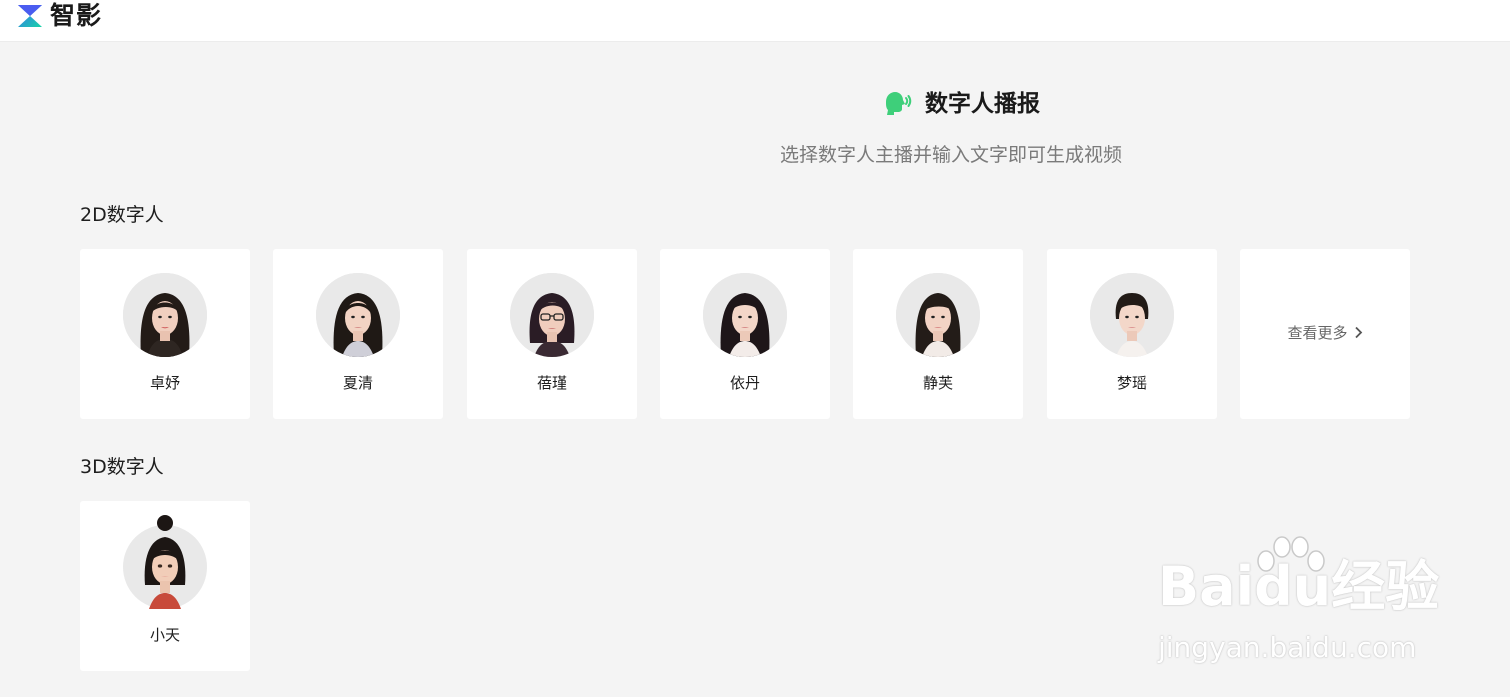 The width and height of the screenshot is (1510, 697). What do you see at coordinates (122, 467) in the screenshot?
I see `section-title-3d: 3D数字人` at bounding box center [122, 467].